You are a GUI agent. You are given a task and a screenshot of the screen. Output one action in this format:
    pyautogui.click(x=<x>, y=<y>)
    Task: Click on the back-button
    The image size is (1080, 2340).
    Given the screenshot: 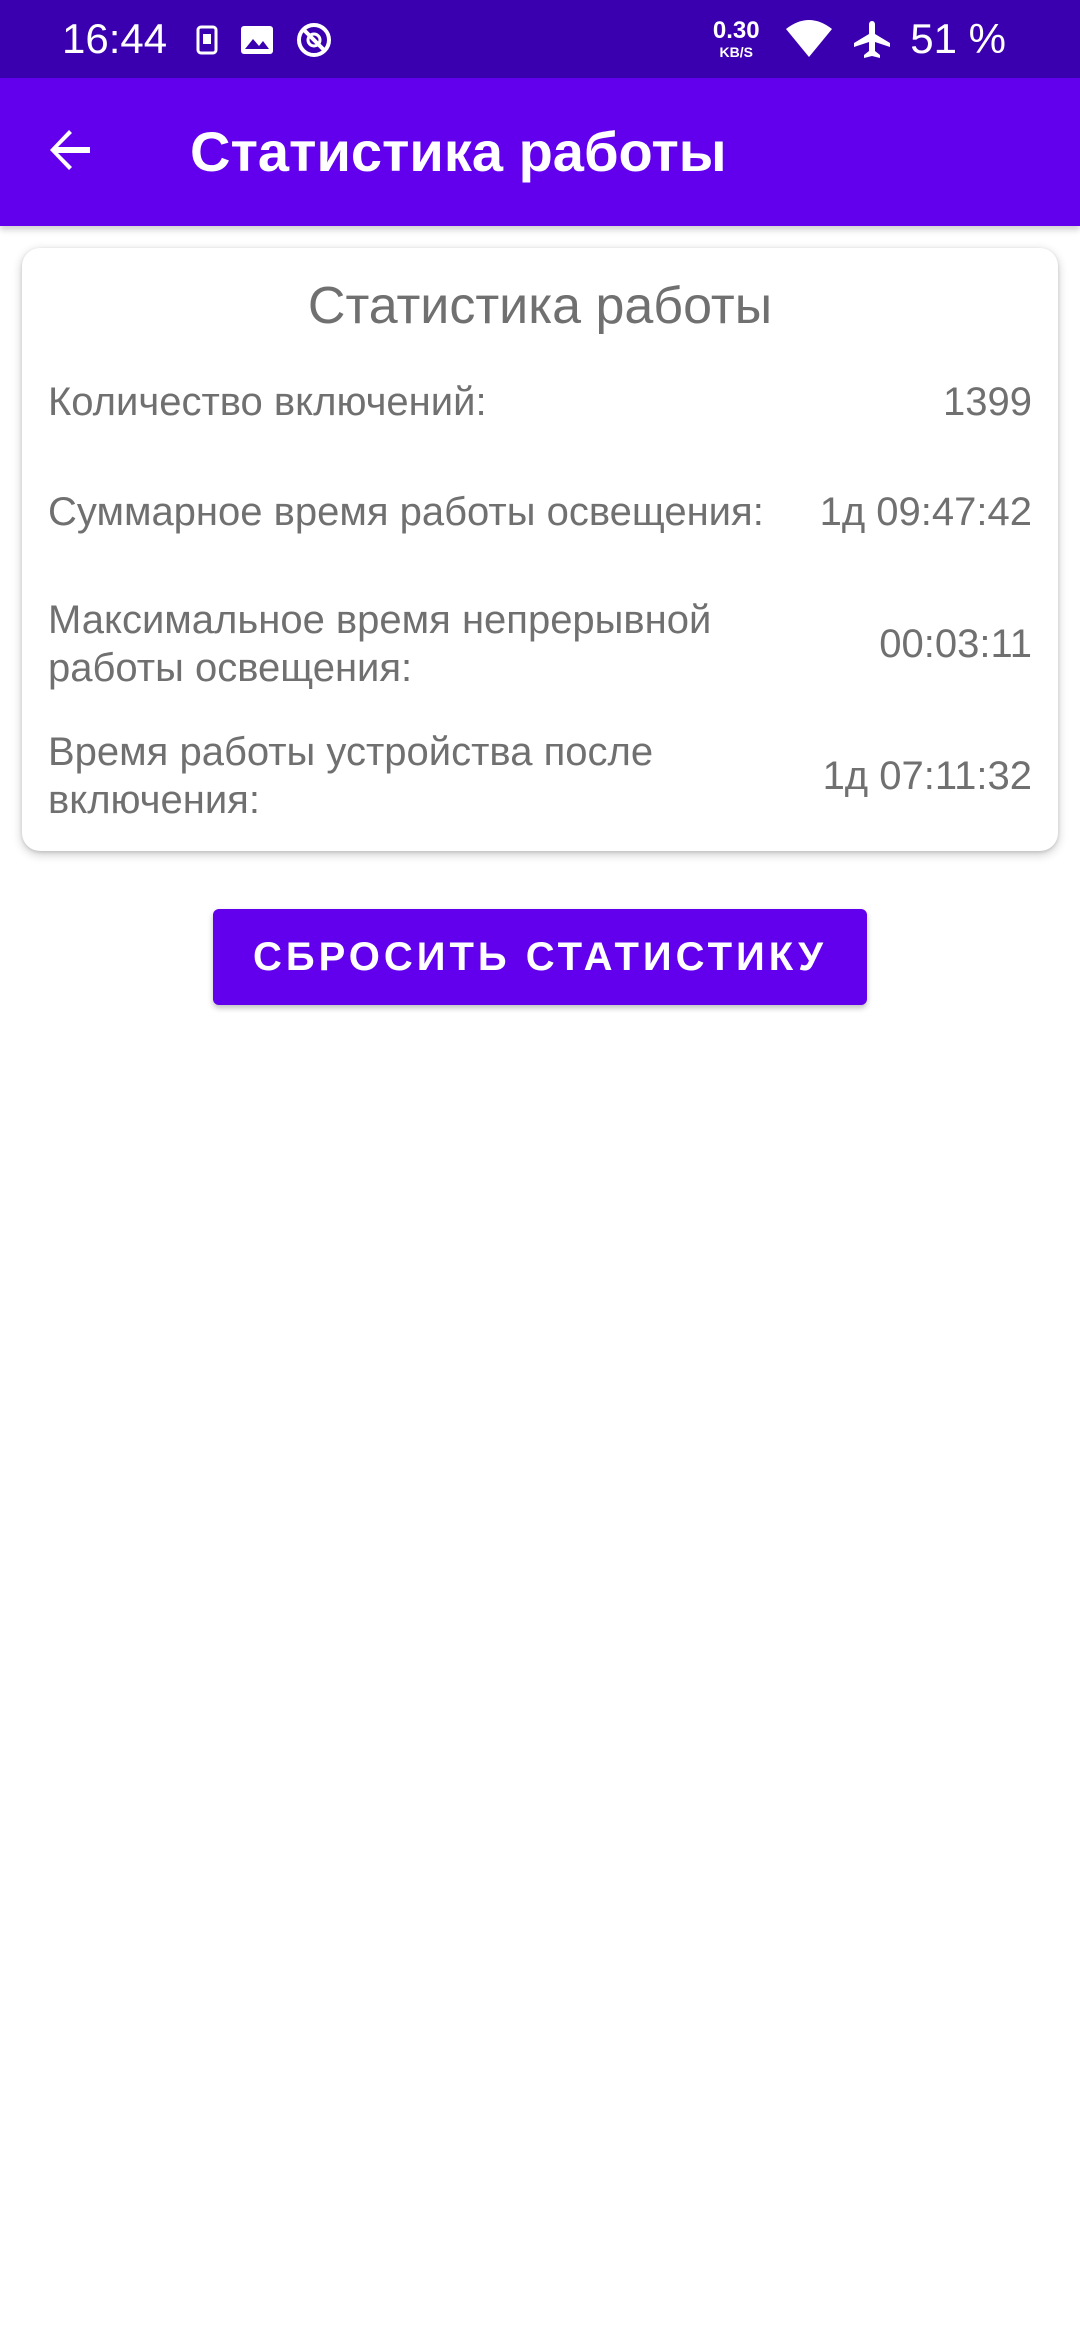 What is the action you would take?
    pyautogui.click(x=70, y=152)
    